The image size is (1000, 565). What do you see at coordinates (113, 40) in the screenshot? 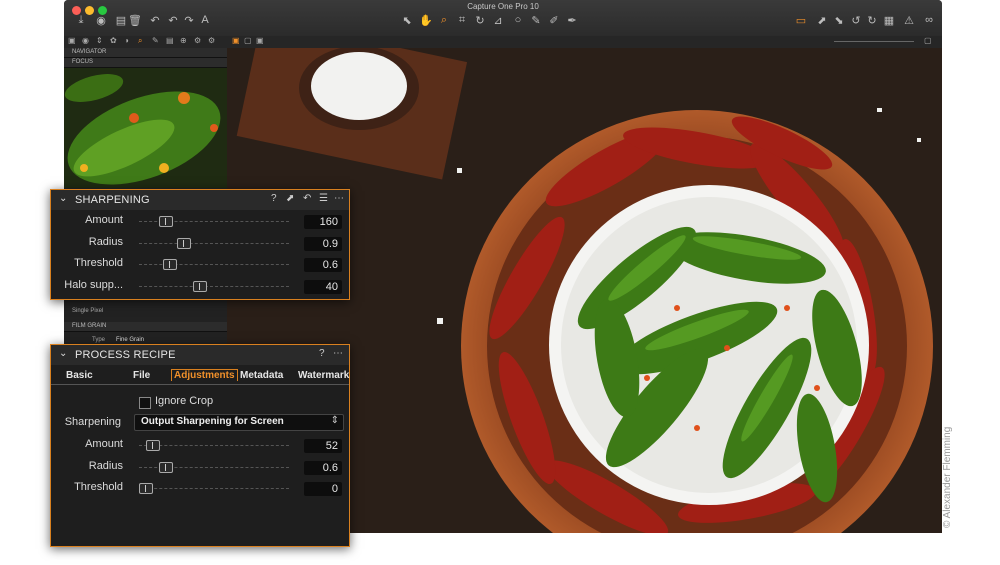
I see `color-tab-icon: ✿` at bounding box center [113, 40].